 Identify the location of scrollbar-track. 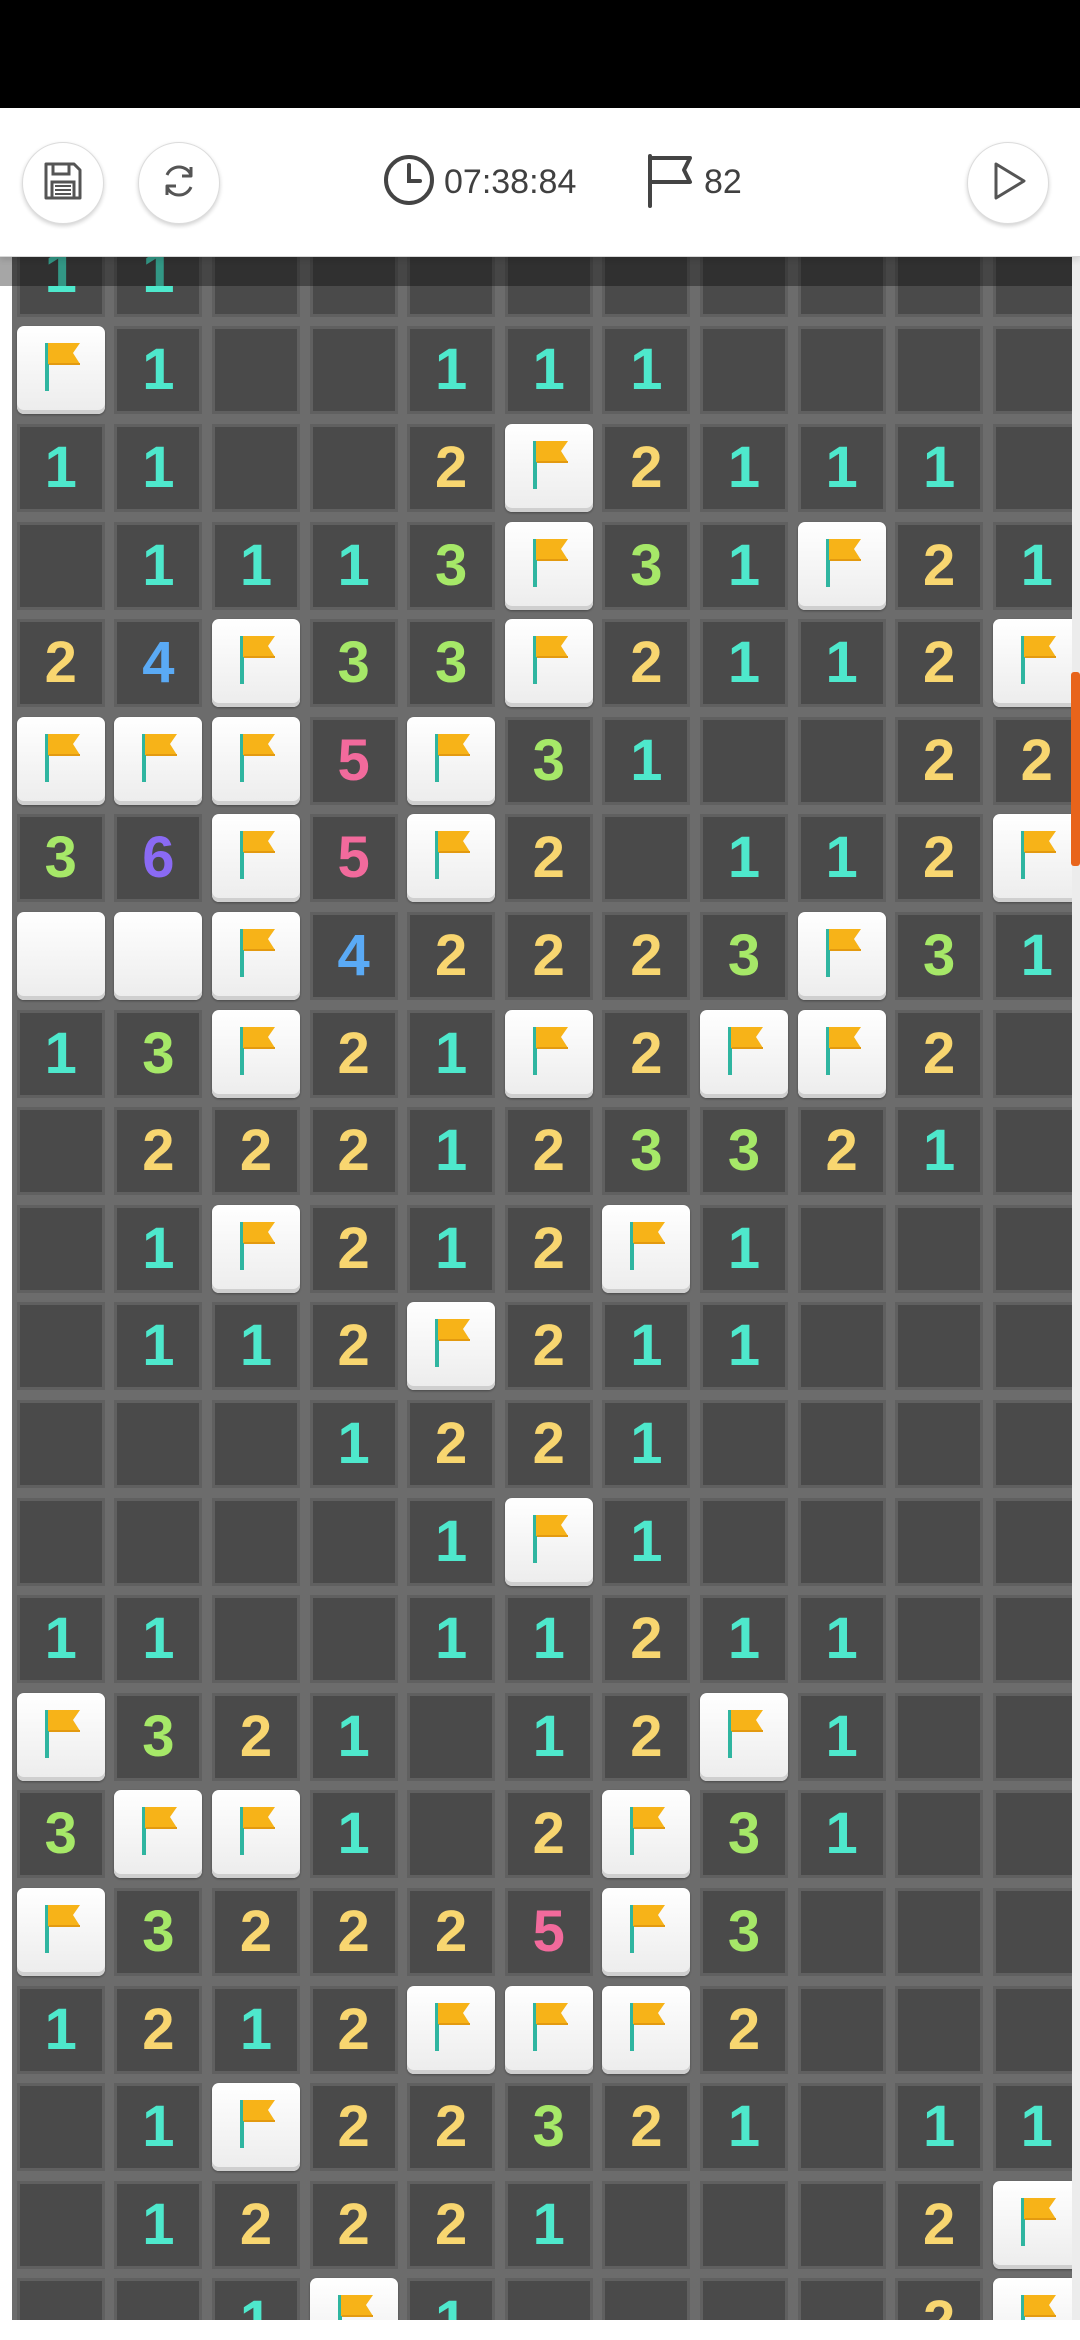
(1076, 1288).